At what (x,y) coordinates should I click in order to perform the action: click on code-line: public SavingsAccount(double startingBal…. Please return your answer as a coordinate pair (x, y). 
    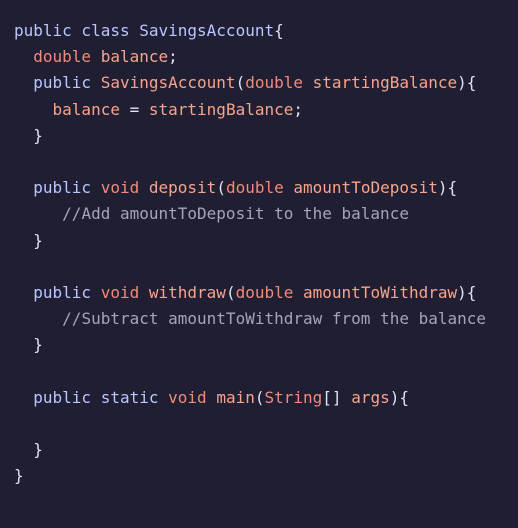
    Looking at the image, I should click on (266, 83).